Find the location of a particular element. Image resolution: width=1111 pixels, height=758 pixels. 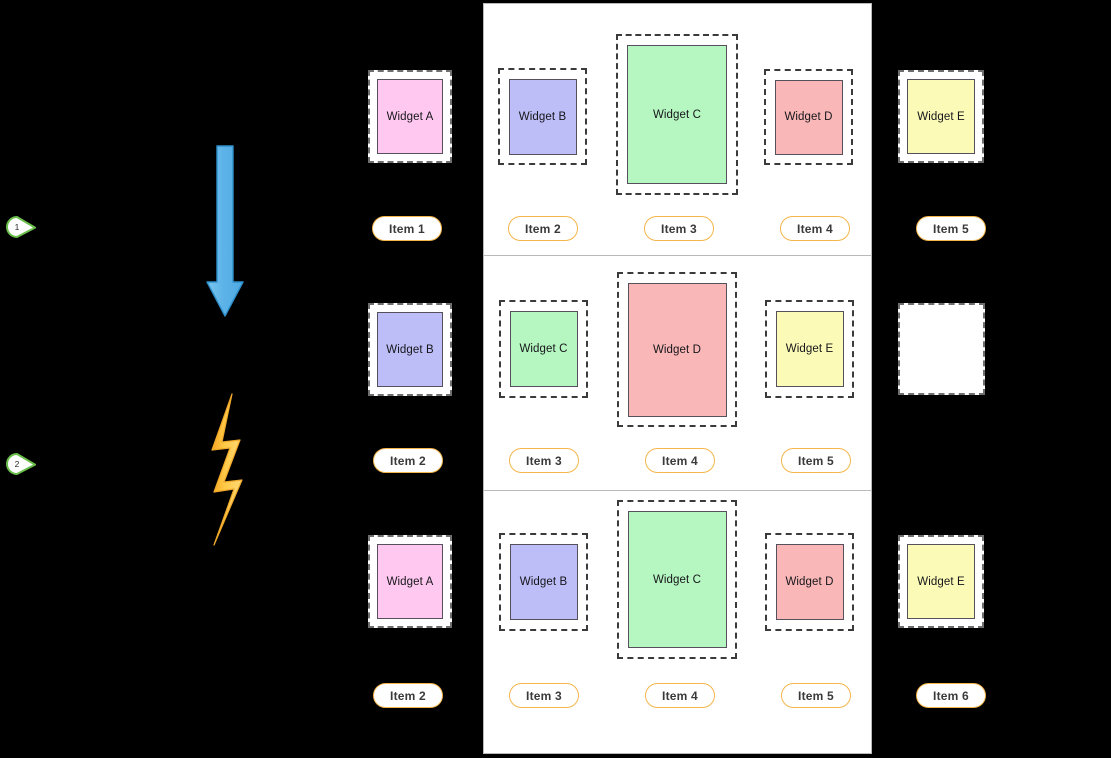

widget-box-r3-c3: Widget C is located at coordinates (677, 579).